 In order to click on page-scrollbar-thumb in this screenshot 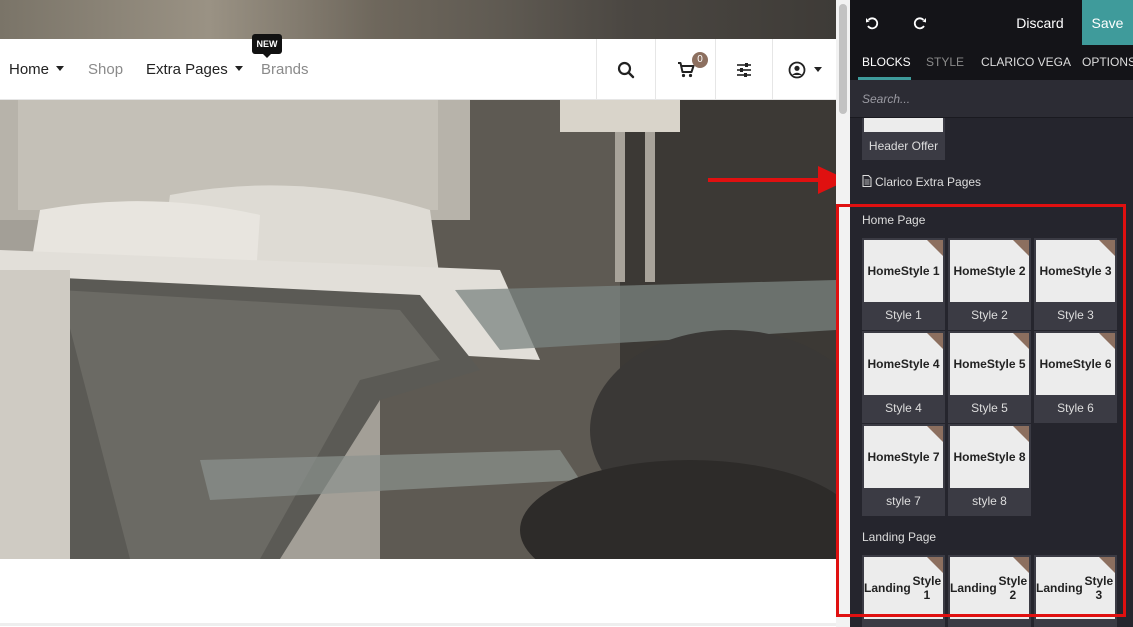, I will do `click(843, 59)`.